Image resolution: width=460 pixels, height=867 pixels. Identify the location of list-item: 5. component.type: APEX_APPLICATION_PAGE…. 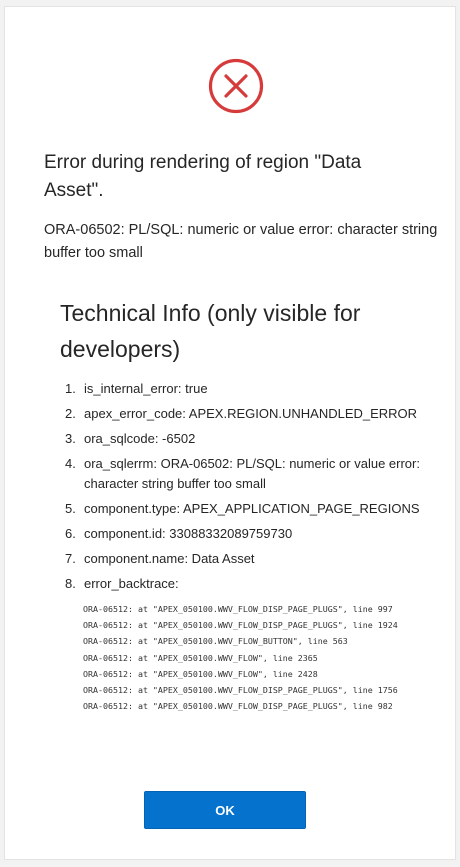
(250, 509).